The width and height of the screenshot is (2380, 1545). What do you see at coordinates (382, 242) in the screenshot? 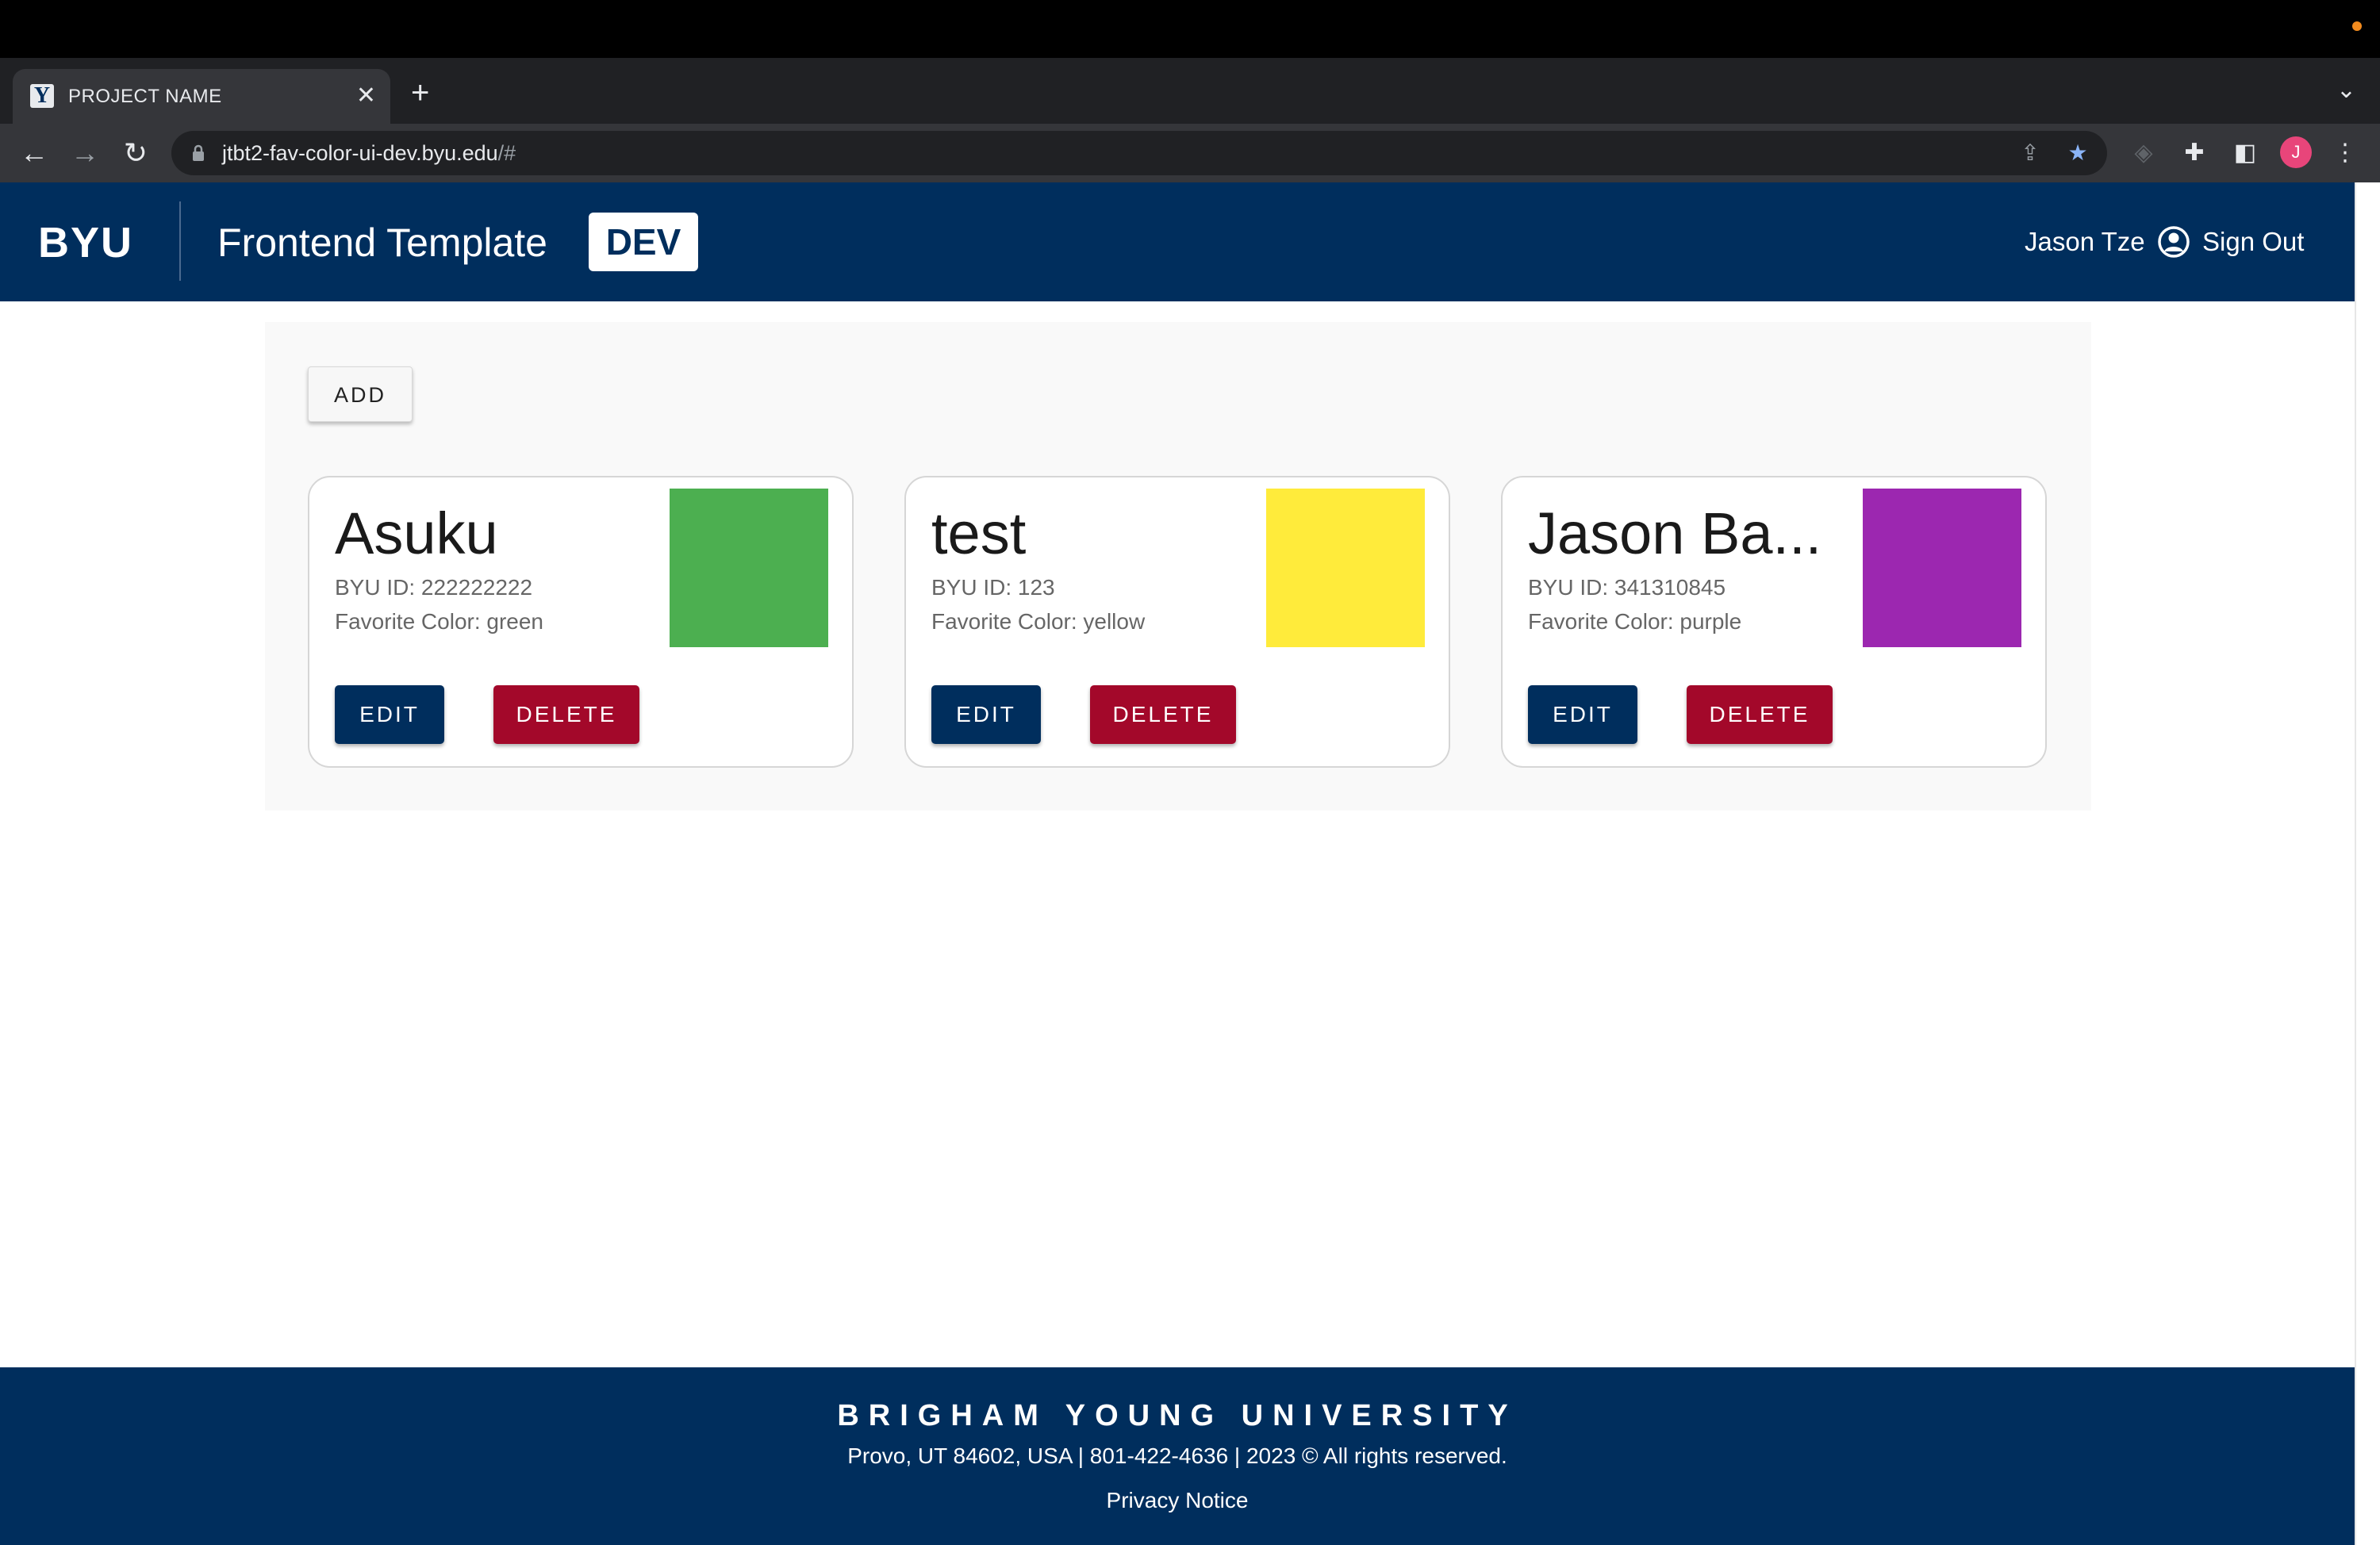
I see `site-title: Frontend Template` at bounding box center [382, 242].